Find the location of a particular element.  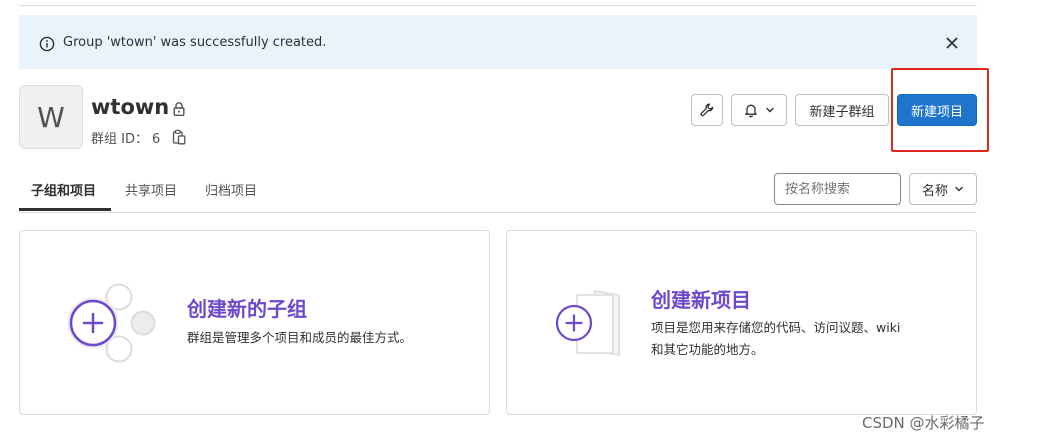

create-project-description: 项目是您用来存储您的代码、访问议题、wiki 和其它功能的地方。 is located at coordinates (775, 339).